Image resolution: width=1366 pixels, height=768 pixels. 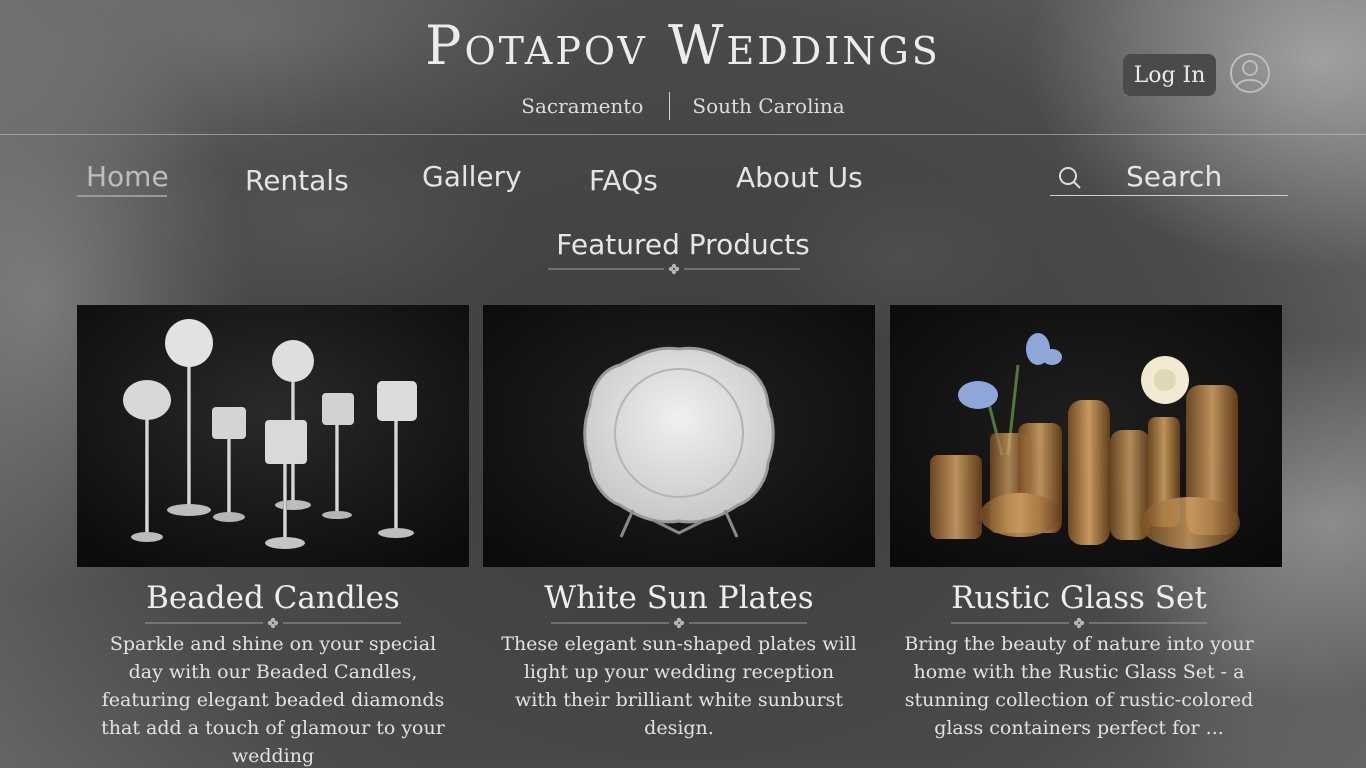 What do you see at coordinates (679, 598) in the screenshot?
I see `product-title-white-sun-plates: White Sun Plates` at bounding box center [679, 598].